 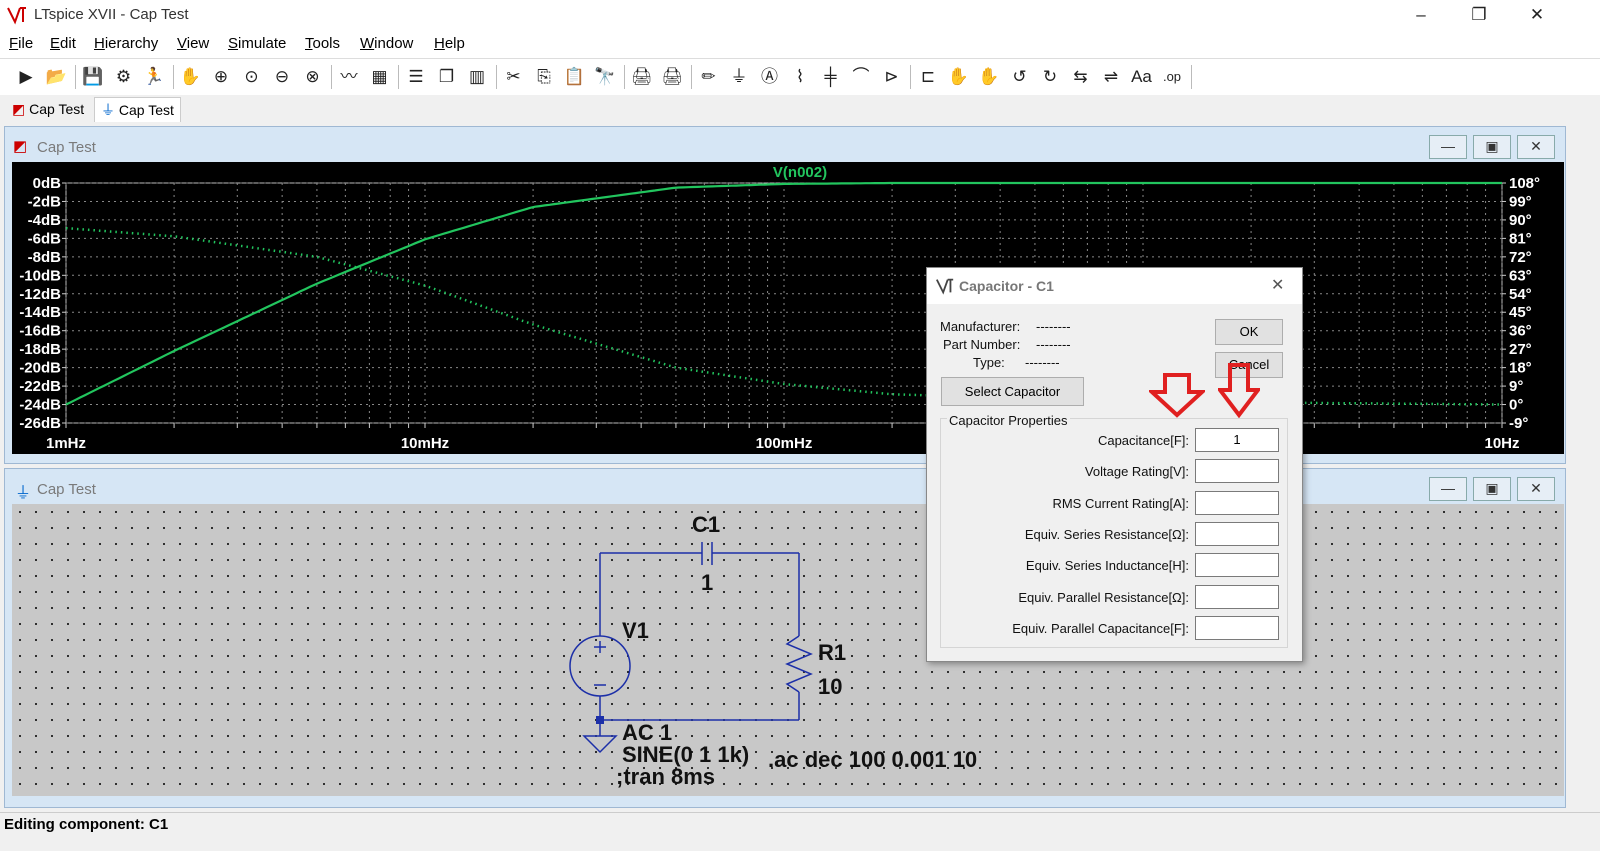 I want to click on v1-name: V1, so click(x=635, y=631).